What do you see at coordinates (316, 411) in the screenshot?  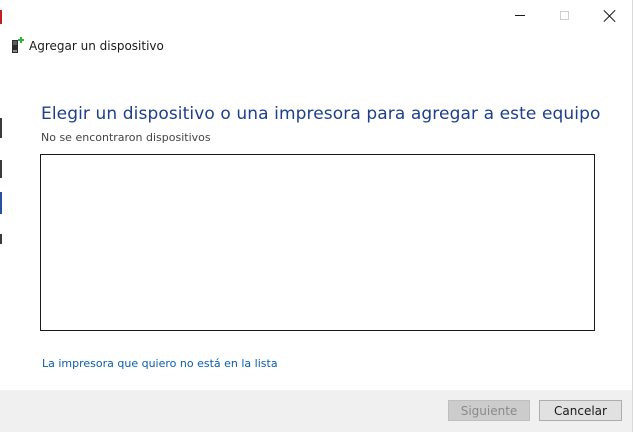 I see `footer-bar: Siguiente Cancelar` at bounding box center [316, 411].